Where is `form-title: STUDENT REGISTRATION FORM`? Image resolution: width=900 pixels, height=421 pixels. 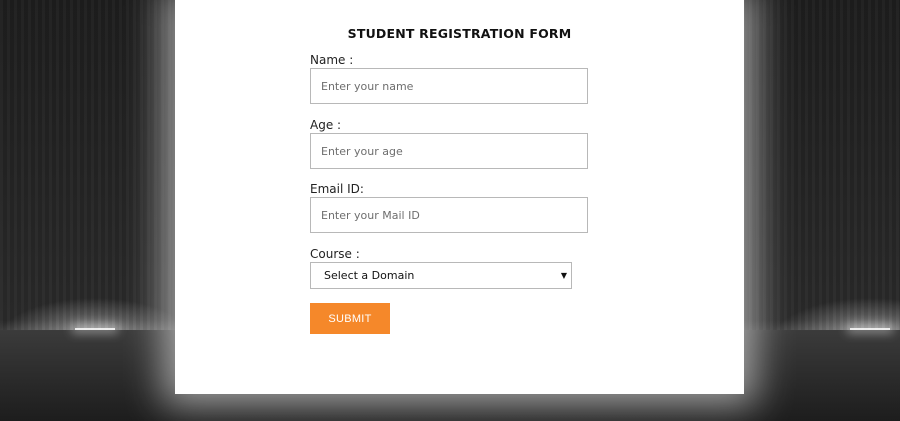 form-title: STUDENT REGISTRATION FORM is located at coordinates (459, 33).